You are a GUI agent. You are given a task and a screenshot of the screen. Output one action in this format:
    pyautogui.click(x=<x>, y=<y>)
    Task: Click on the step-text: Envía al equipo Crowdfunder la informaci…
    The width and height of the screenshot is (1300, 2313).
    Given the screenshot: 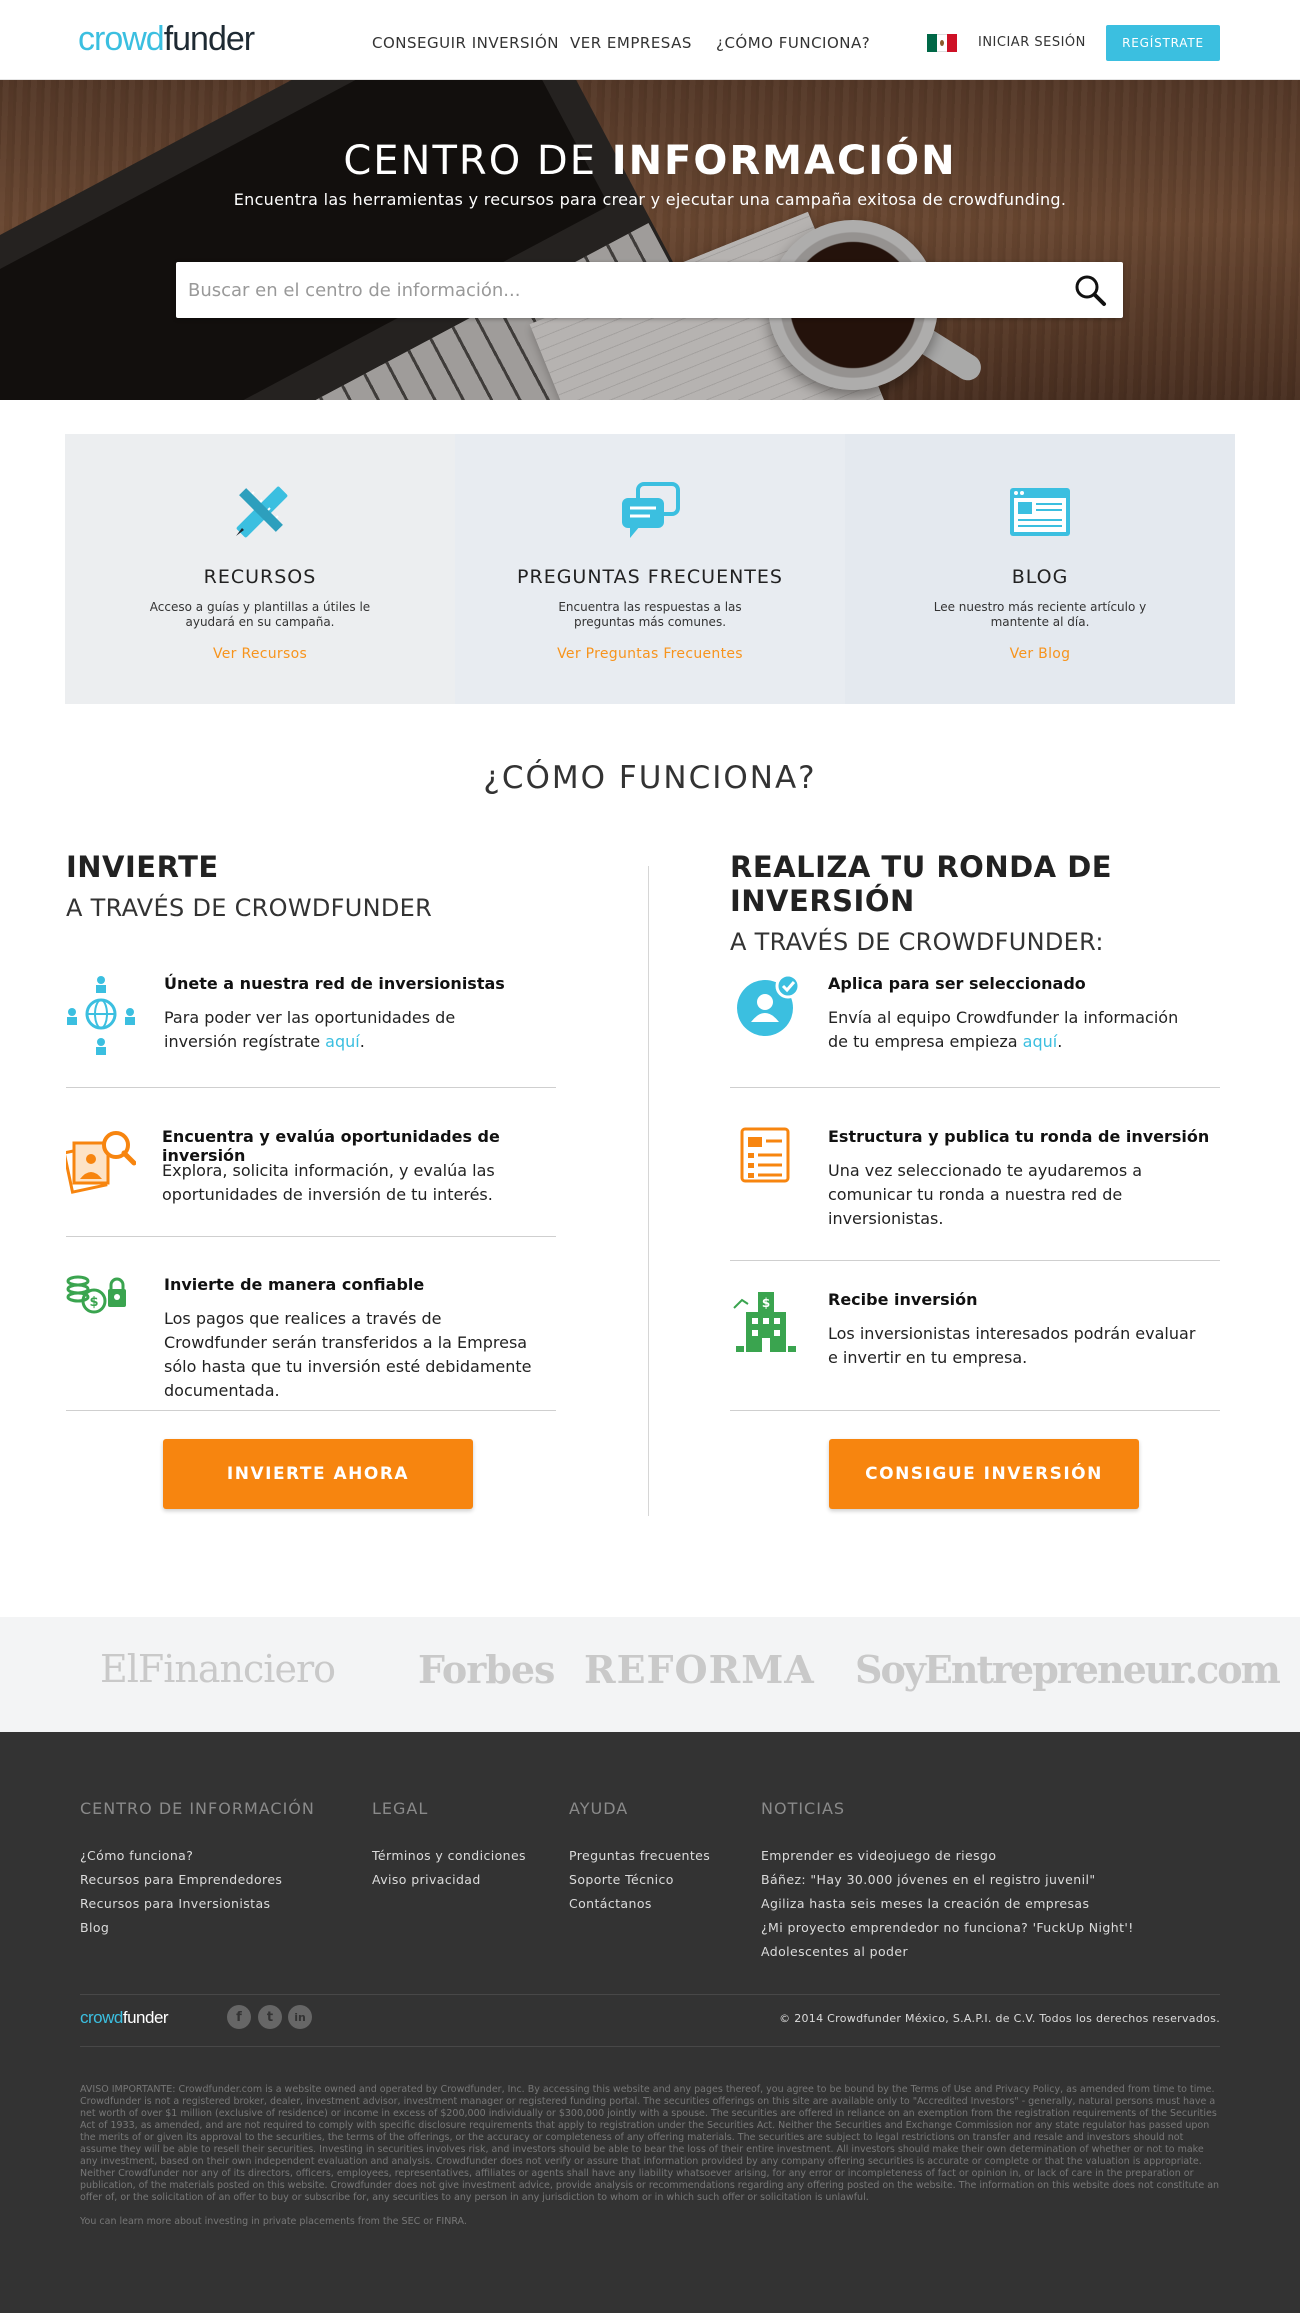 What is the action you would take?
    pyautogui.click(x=1008, y=1030)
    